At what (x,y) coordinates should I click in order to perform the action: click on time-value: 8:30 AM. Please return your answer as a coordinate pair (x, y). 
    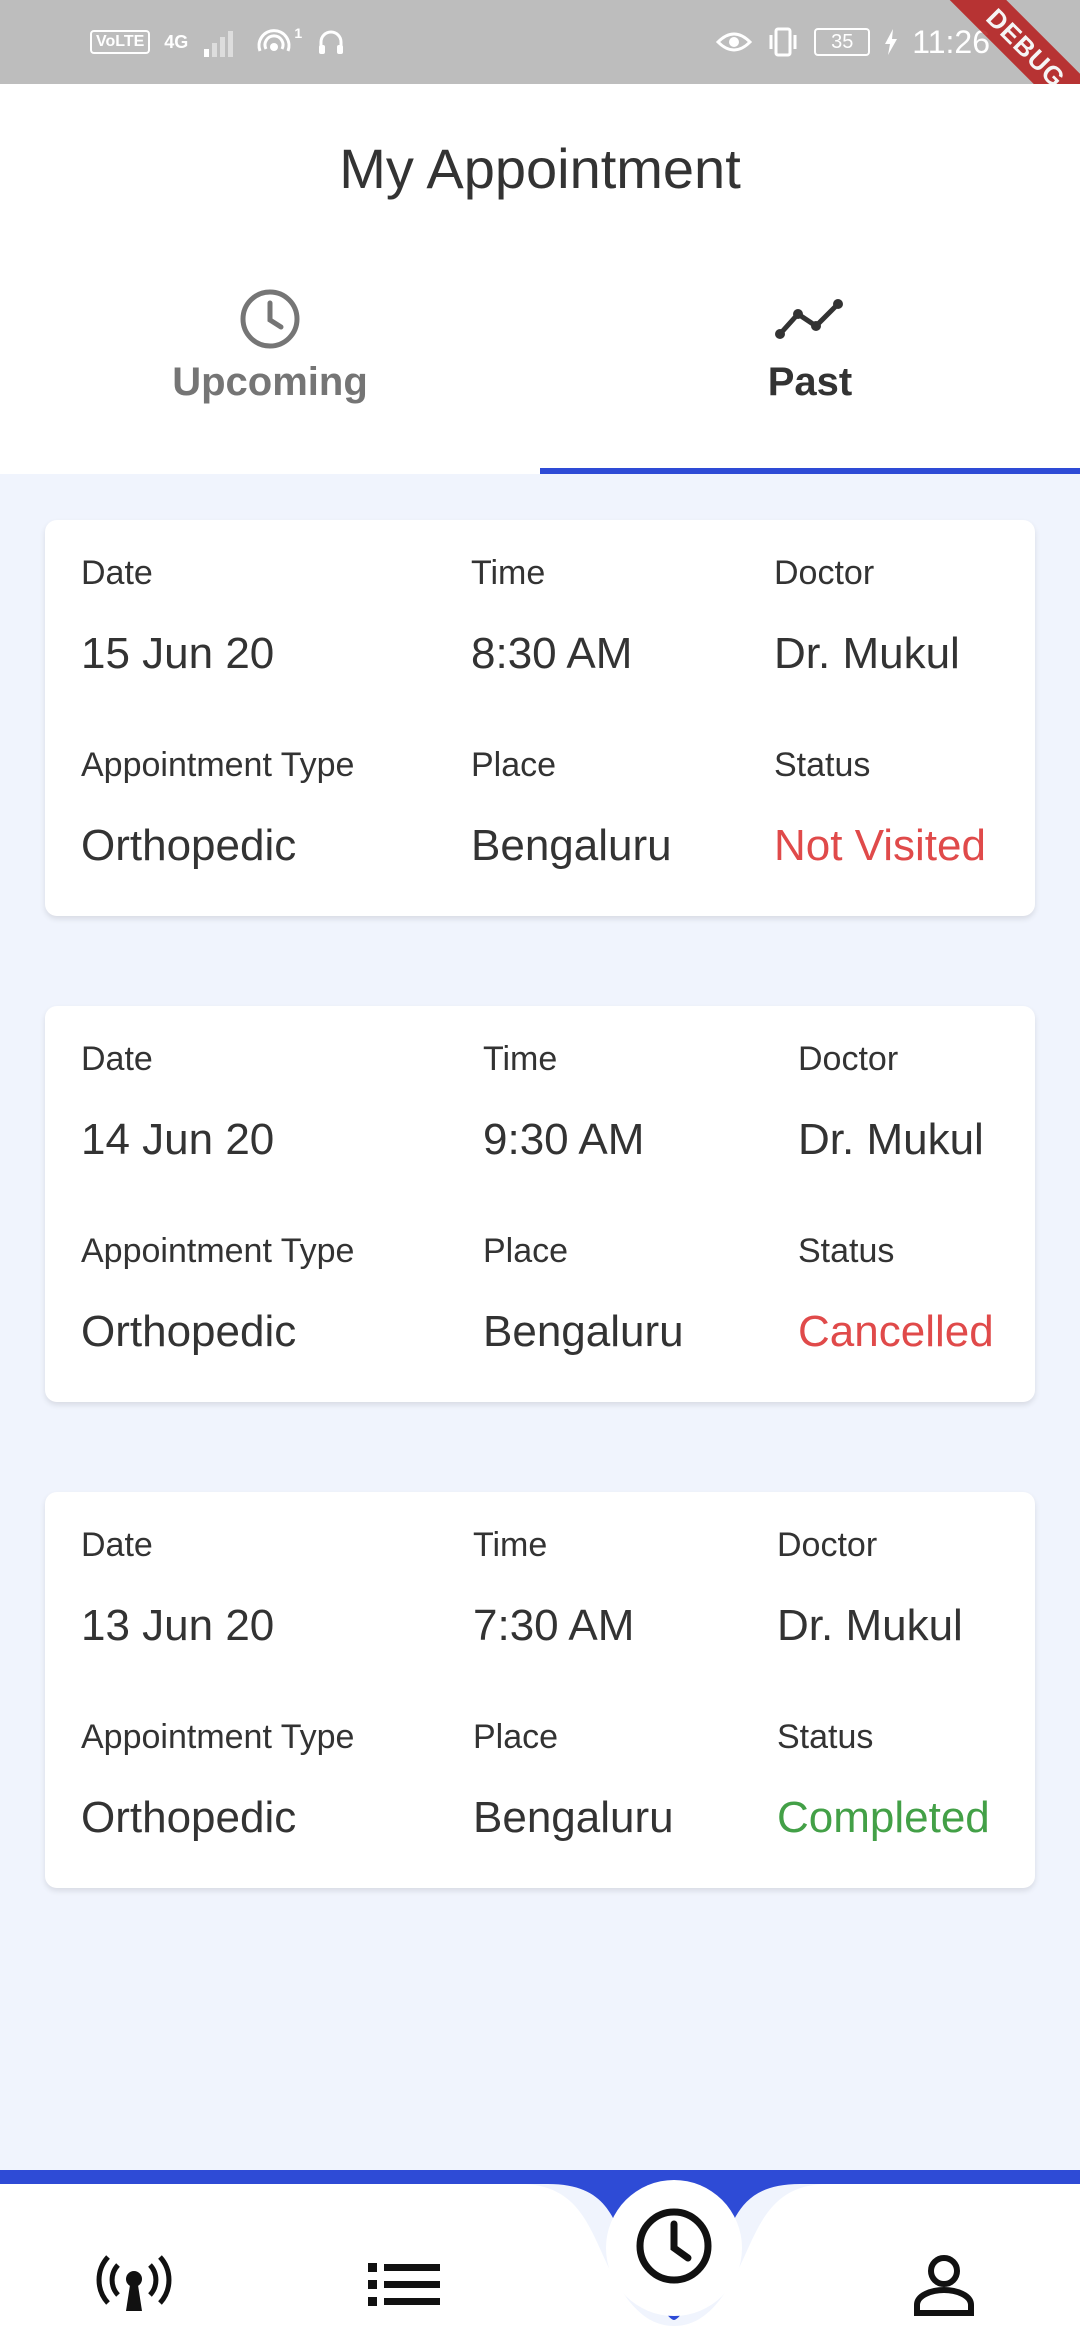
    Looking at the image, I should click on (552, 653).